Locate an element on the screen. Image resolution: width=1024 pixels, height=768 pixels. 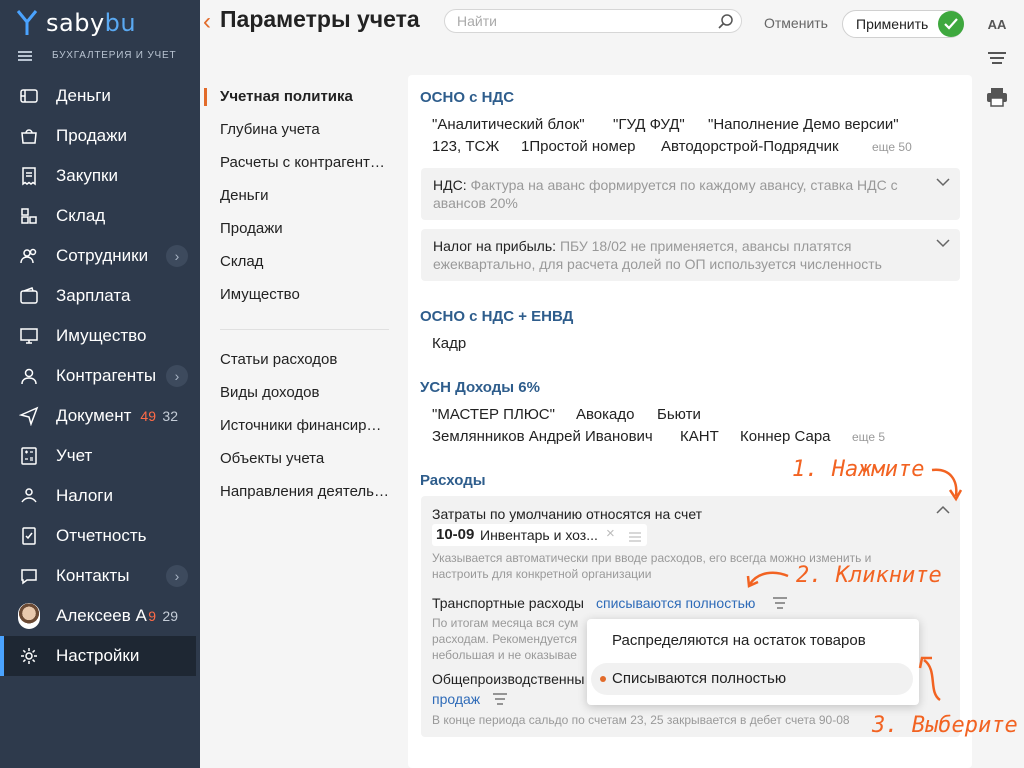
dropdown-option-writeoff: Списываются полностью is located at coordinates (699, 678).